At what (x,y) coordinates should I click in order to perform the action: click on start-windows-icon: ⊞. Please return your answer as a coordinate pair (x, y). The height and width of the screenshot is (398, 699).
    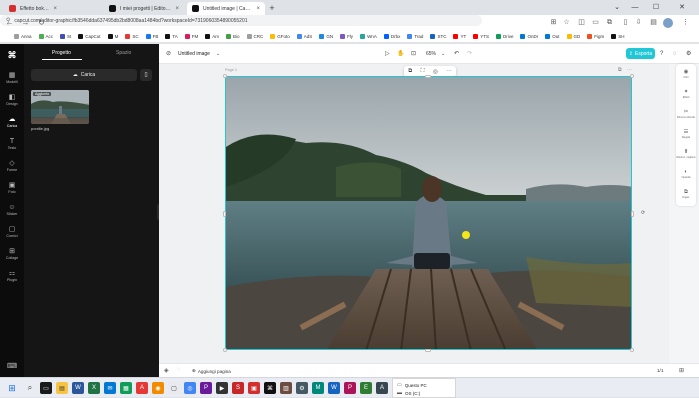
    Looking at the image, I should click on (12, 388).